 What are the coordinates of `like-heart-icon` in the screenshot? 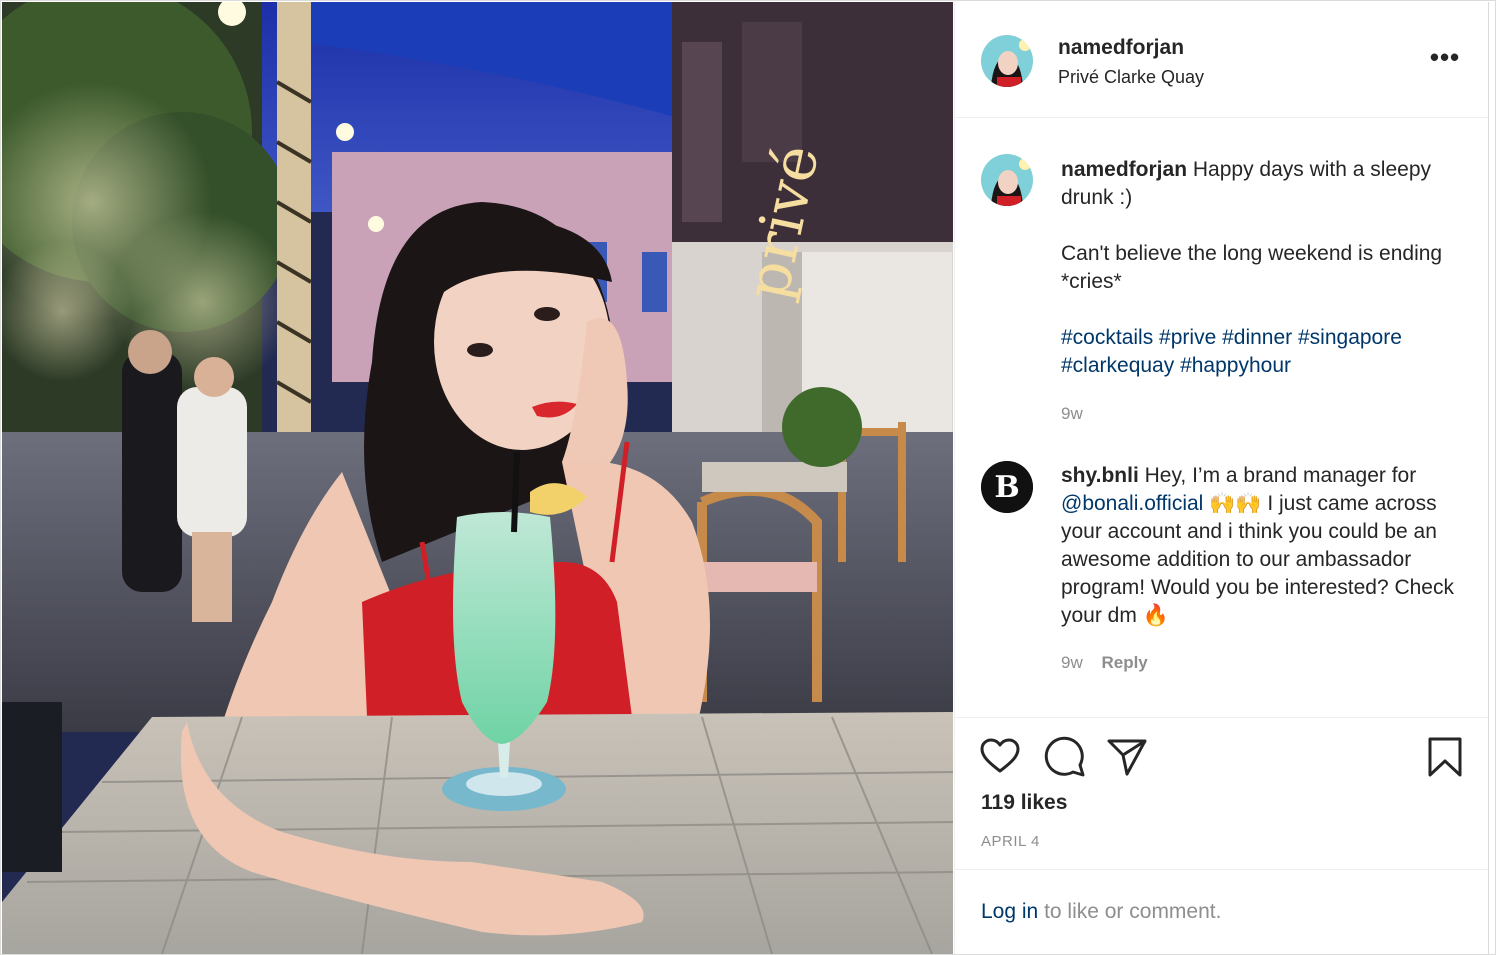 It's located at (1000, 757).